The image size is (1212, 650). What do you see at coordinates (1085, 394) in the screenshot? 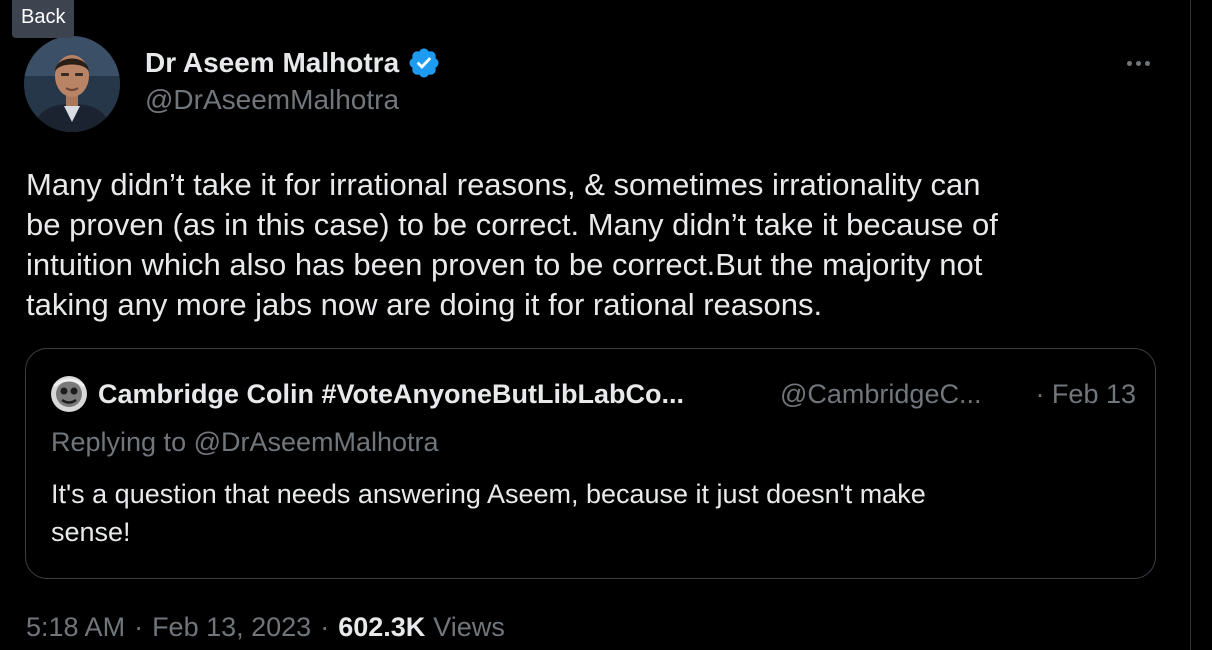
I see `quoted-tweet-date: · Feb 13` at bounding box center [1085, 394].